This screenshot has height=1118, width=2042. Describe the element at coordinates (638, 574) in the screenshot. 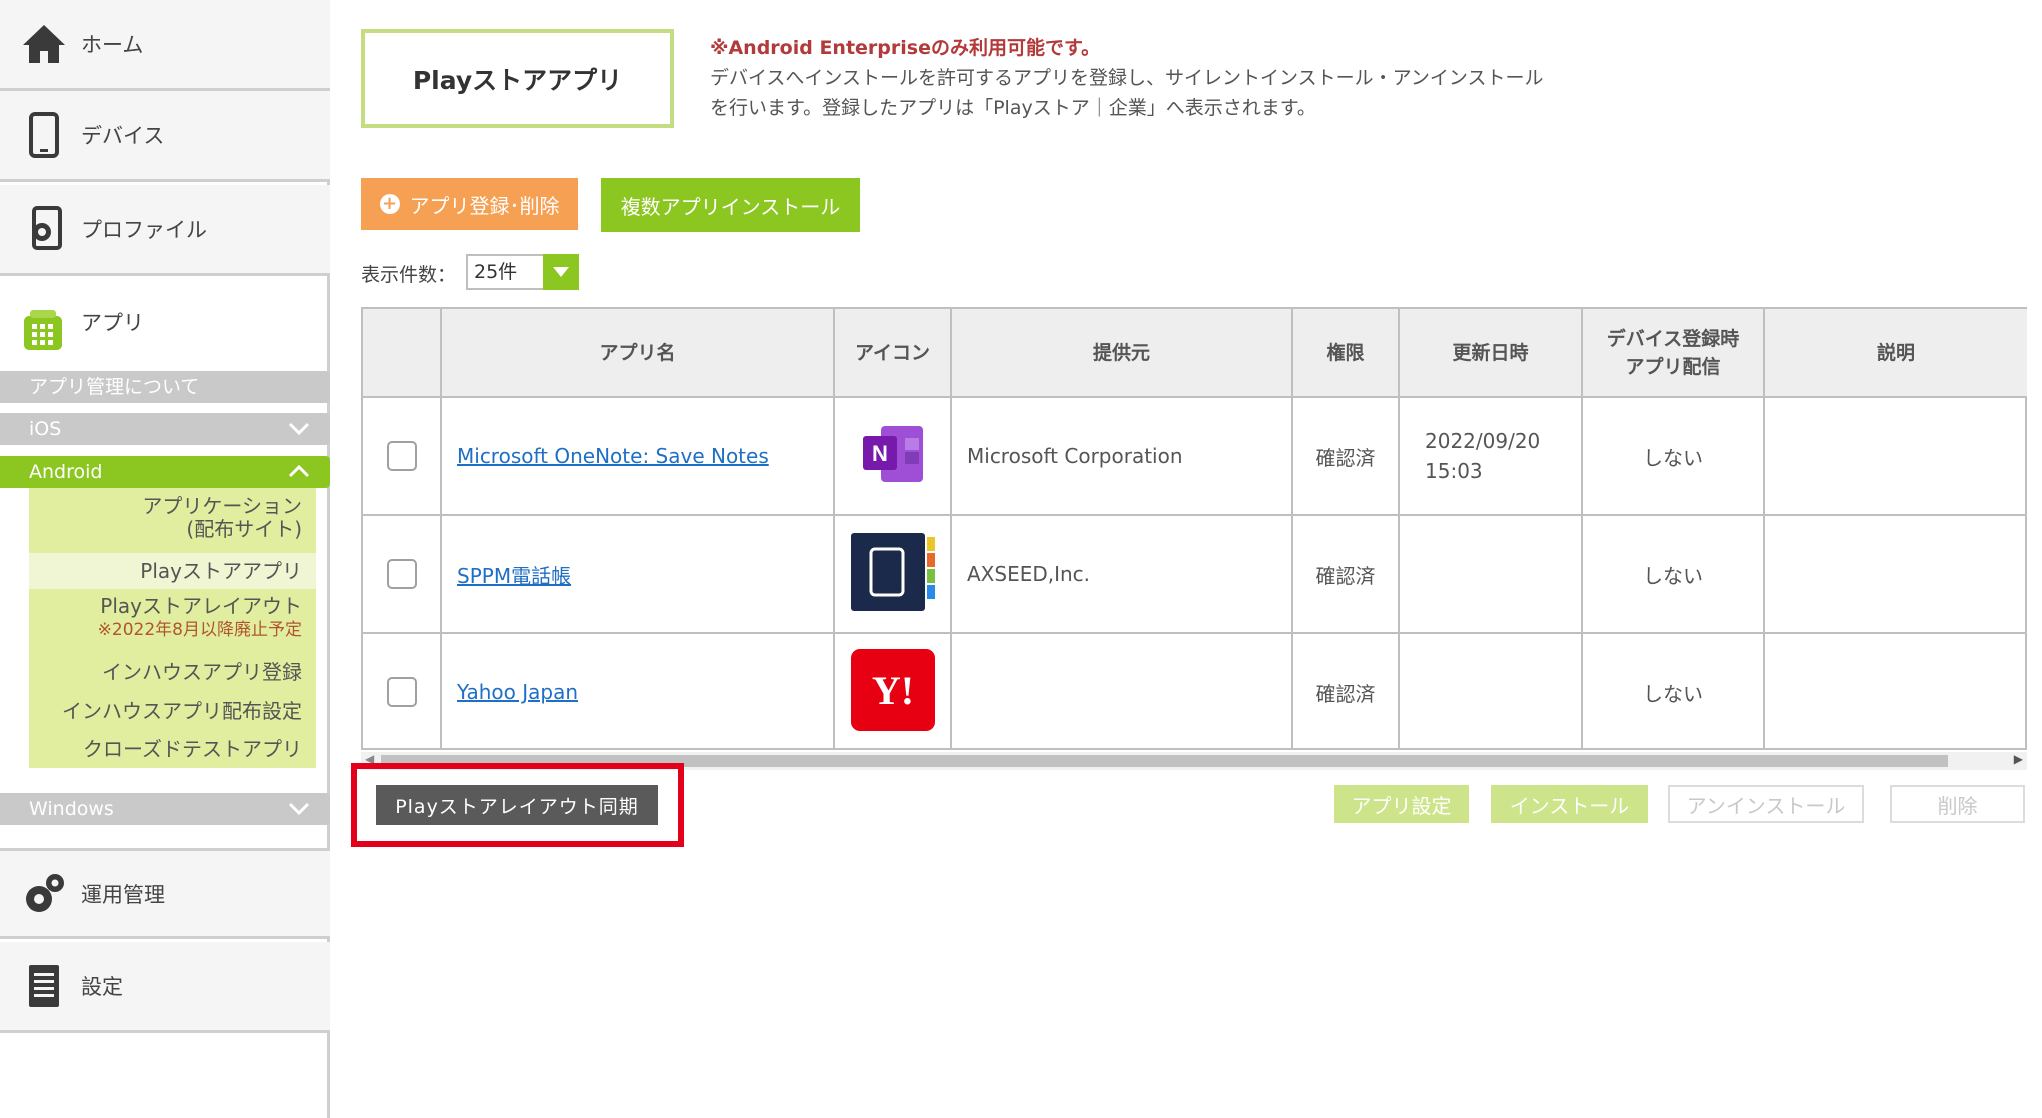

I see `app-name-cell: SPPM電話帳` at that location.